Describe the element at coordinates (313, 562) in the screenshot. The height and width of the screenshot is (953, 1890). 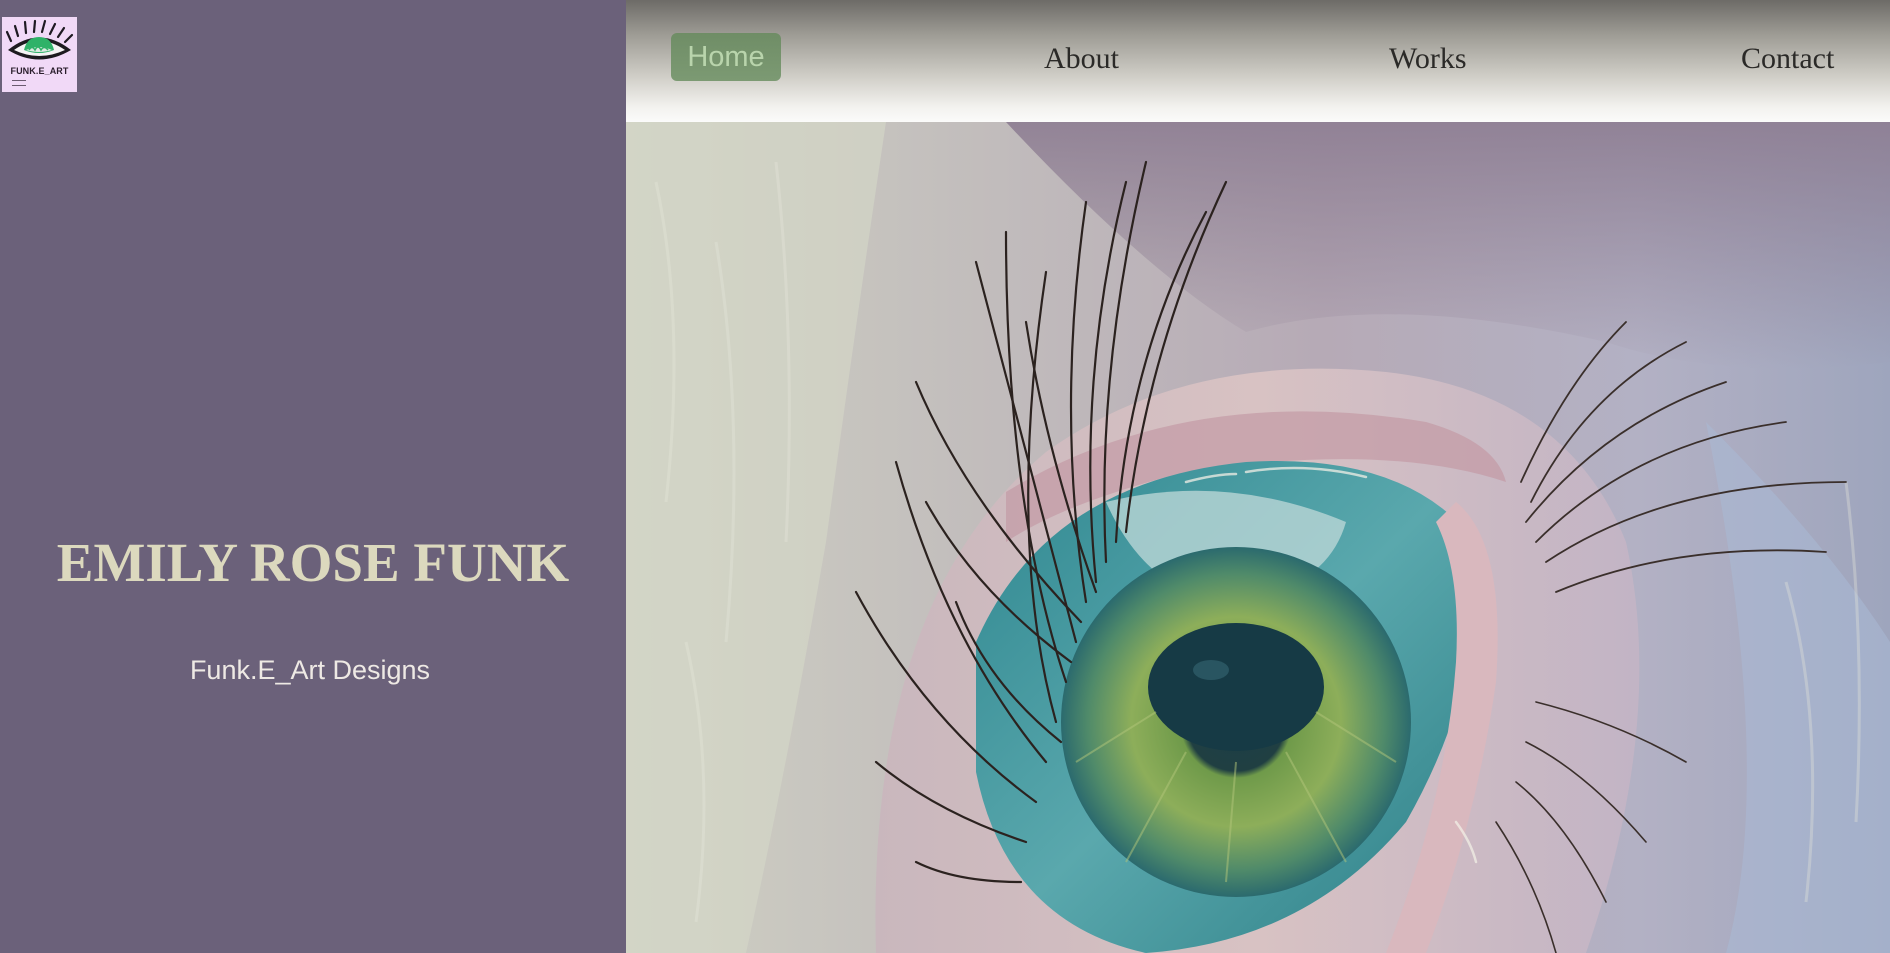
I see `artist-name: EMILY ROSE FUNK` at that location.